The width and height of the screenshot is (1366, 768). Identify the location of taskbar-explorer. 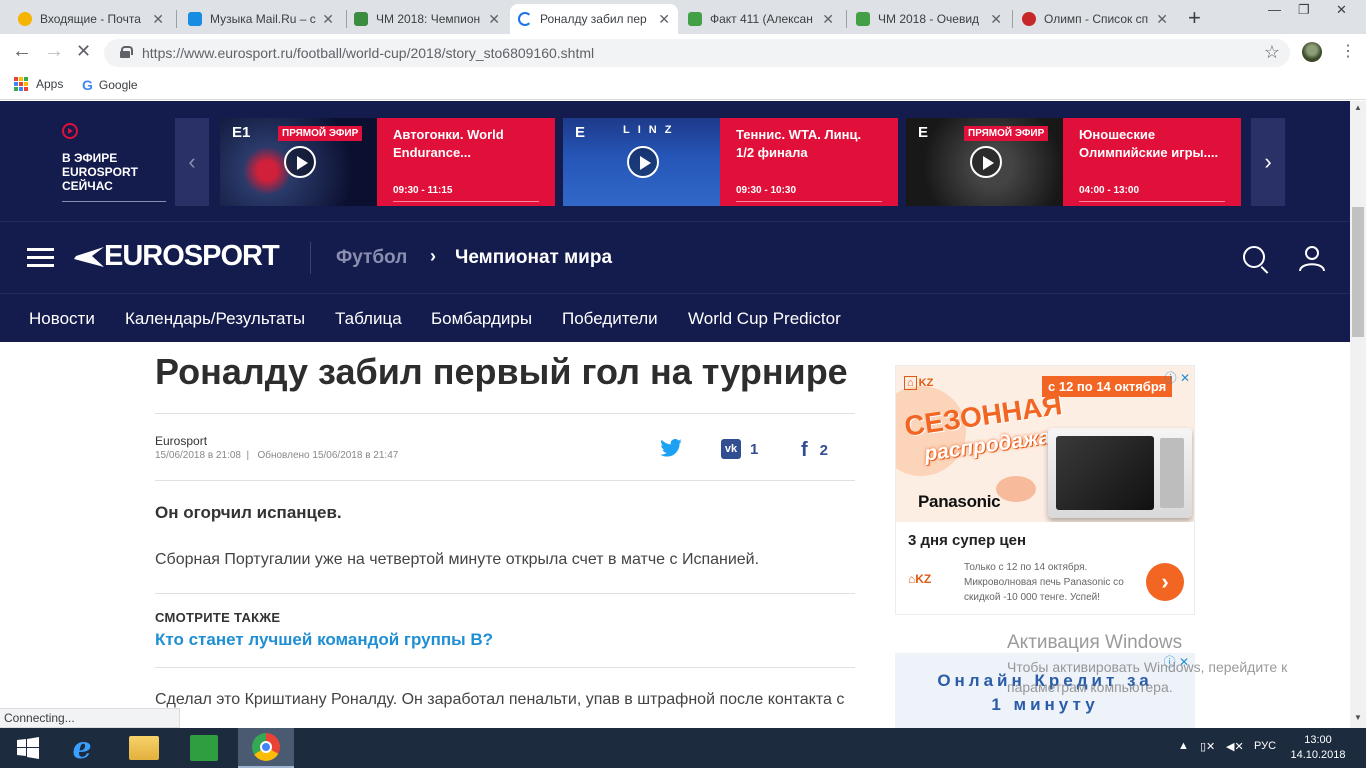
(144, 748).